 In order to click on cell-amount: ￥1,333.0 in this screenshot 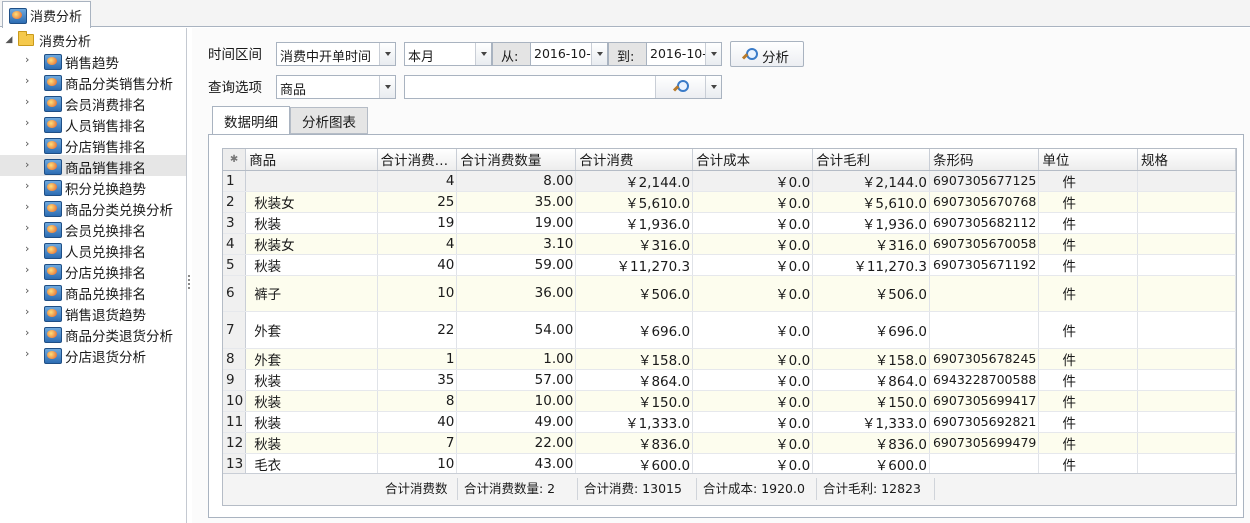, I will do `click(634, 422)`.